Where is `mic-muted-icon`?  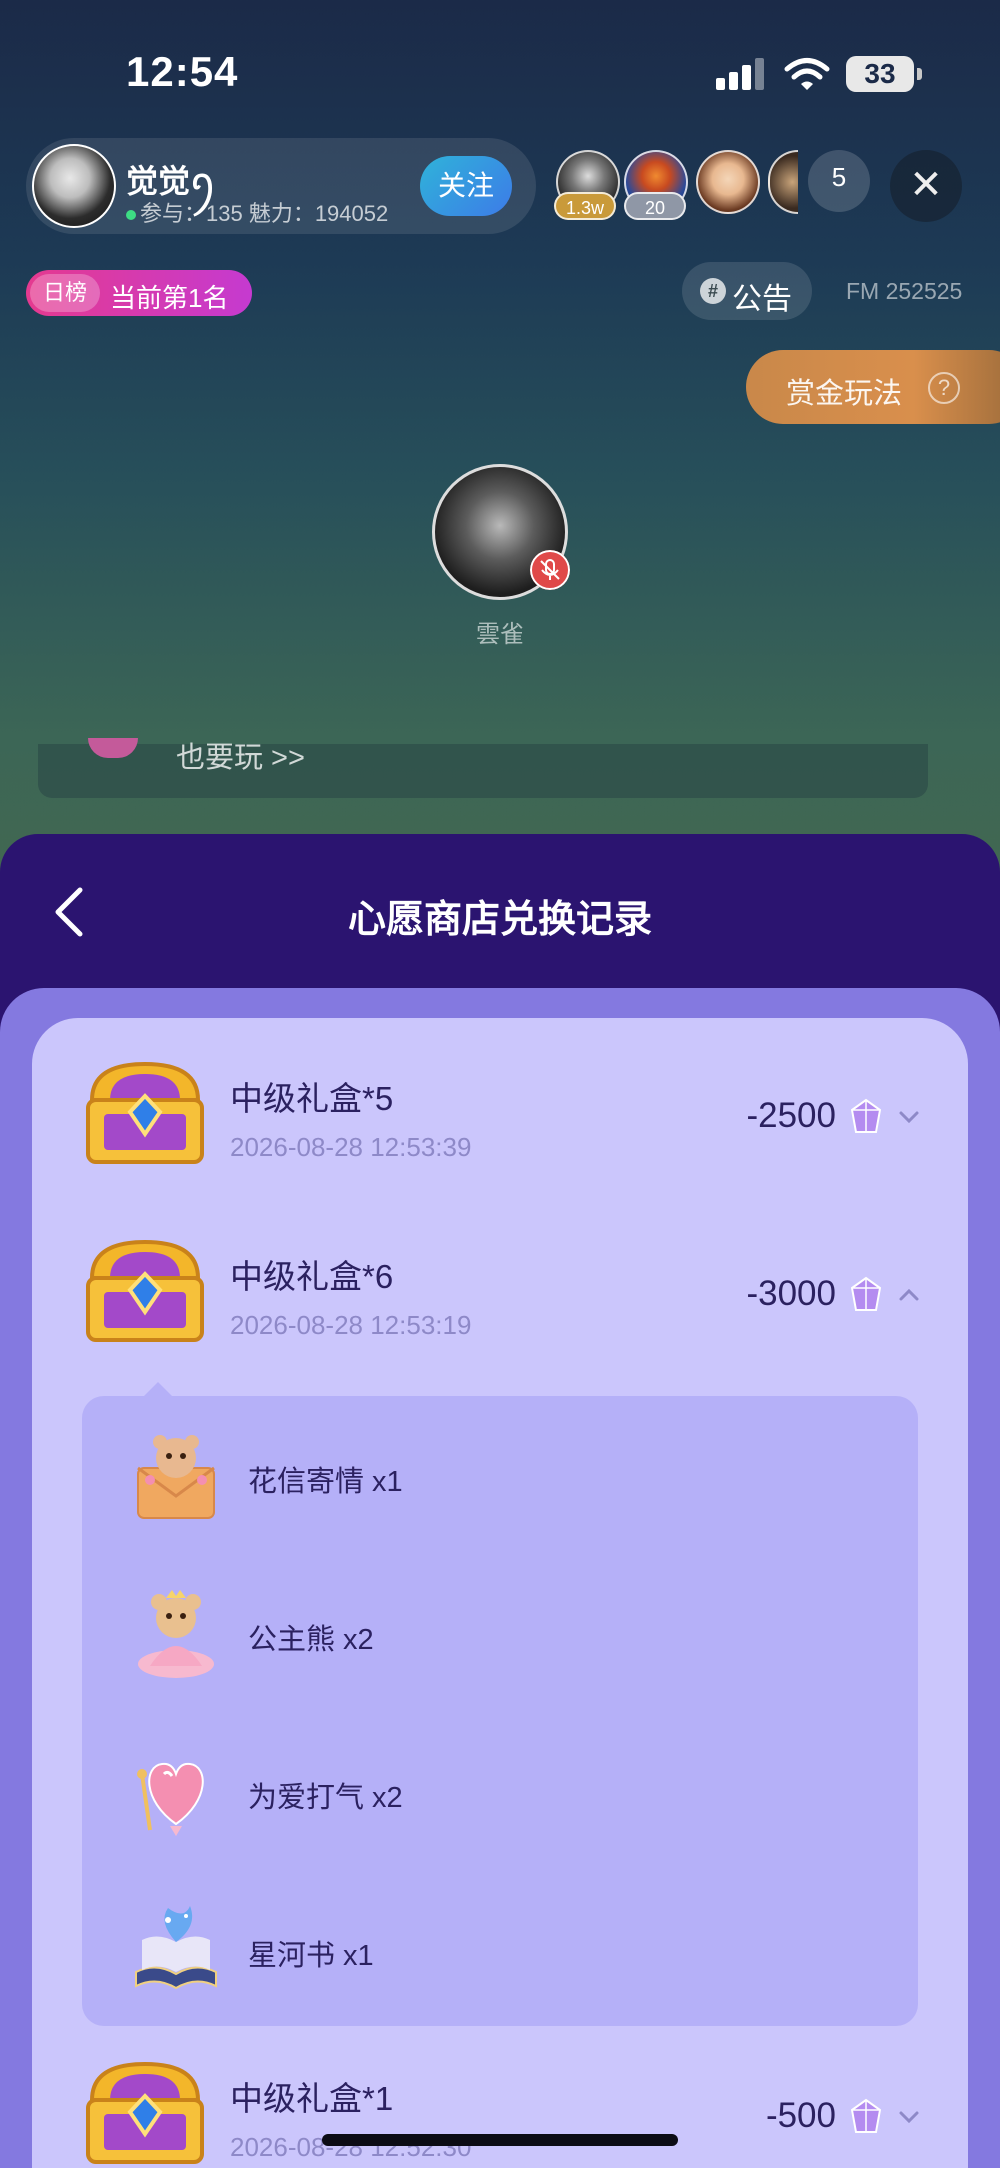 mic-muted-icon is located at coordinates (550, 570).